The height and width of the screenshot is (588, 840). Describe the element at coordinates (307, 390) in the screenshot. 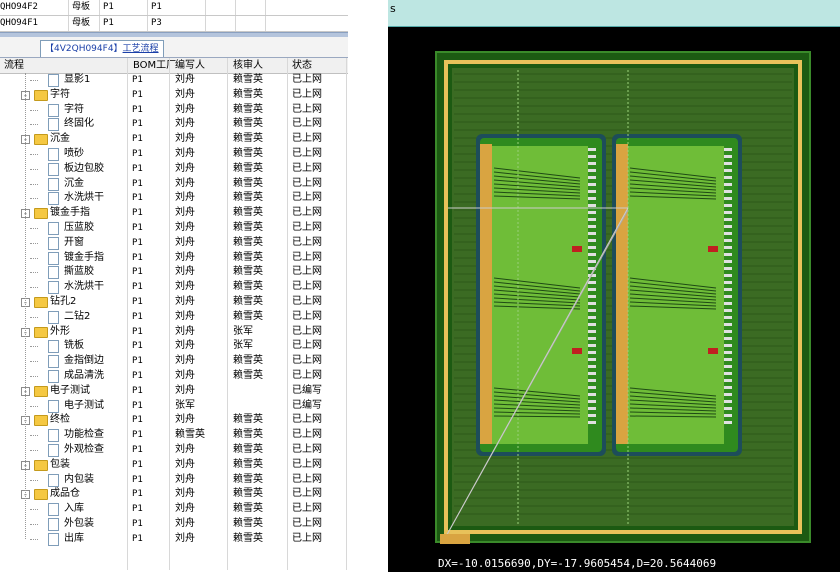

I see `status: 已编写` at that location.